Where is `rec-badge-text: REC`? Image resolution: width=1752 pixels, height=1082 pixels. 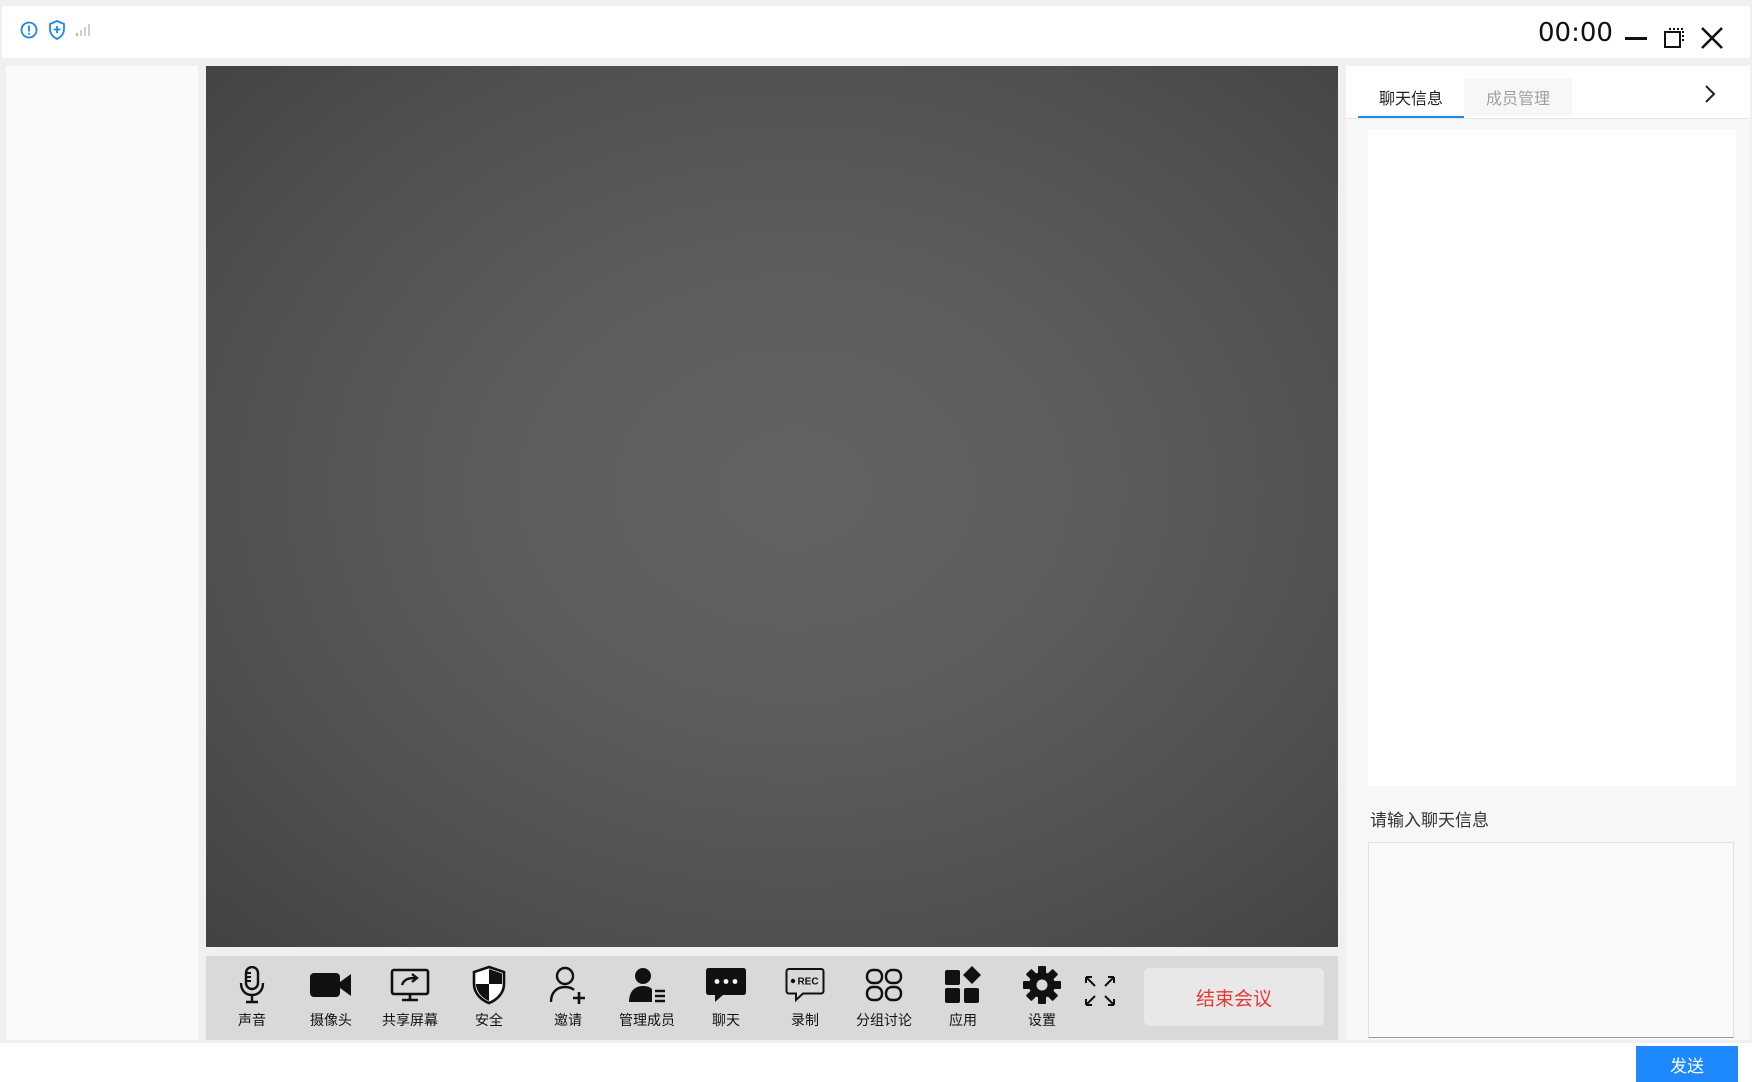
rec-badge-text: REC is located at coordinates (807, 982).